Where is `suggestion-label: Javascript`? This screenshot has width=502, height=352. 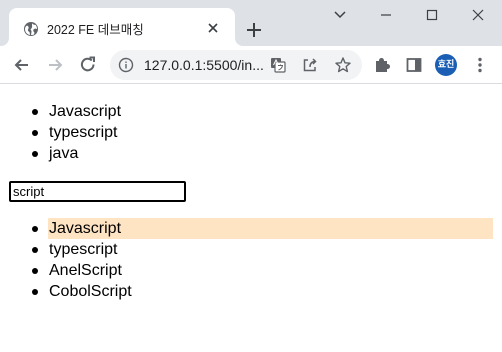
suggestion-label: Javascript is located at coordinates (85, 228).